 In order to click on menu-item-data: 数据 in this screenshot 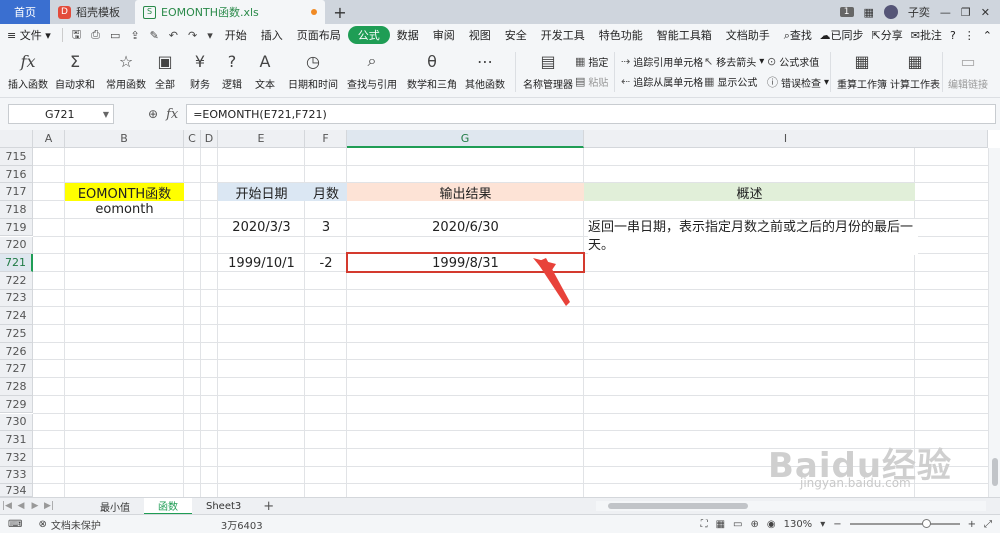, I will do `click(408, 35)`.